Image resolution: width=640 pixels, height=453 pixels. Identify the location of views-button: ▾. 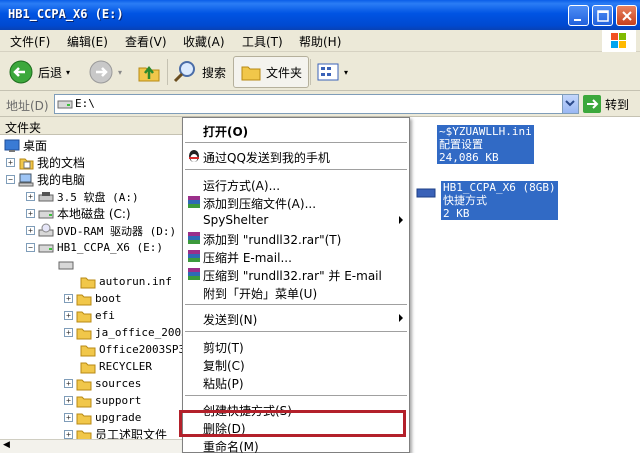
(332, 72).